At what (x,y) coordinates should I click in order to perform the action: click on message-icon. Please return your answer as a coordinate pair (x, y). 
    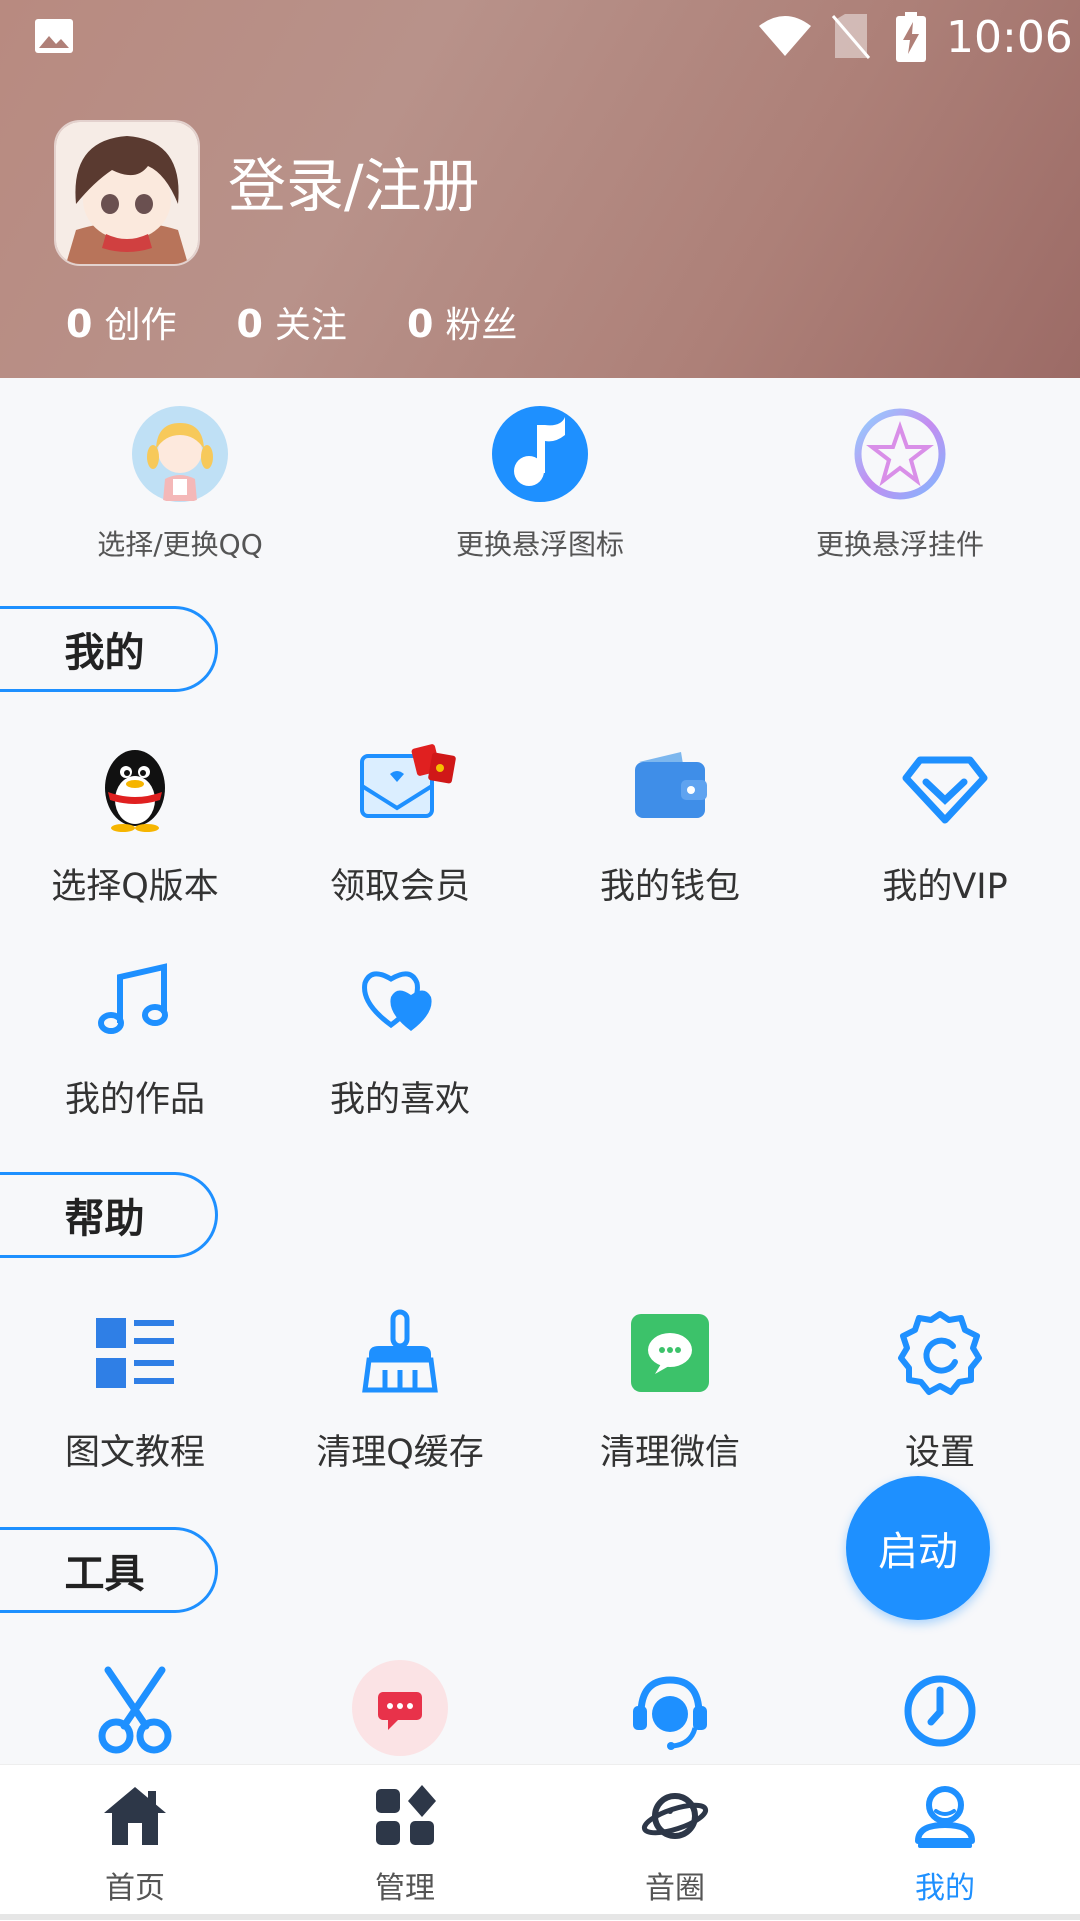
    Looking at the image, I should click on (400, 1708).